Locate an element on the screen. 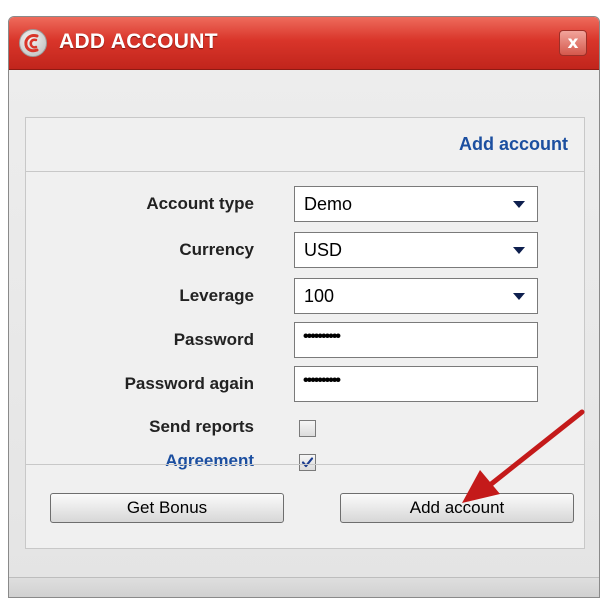  password-again-field: •••••••••• is located at coordinates (416, 384).